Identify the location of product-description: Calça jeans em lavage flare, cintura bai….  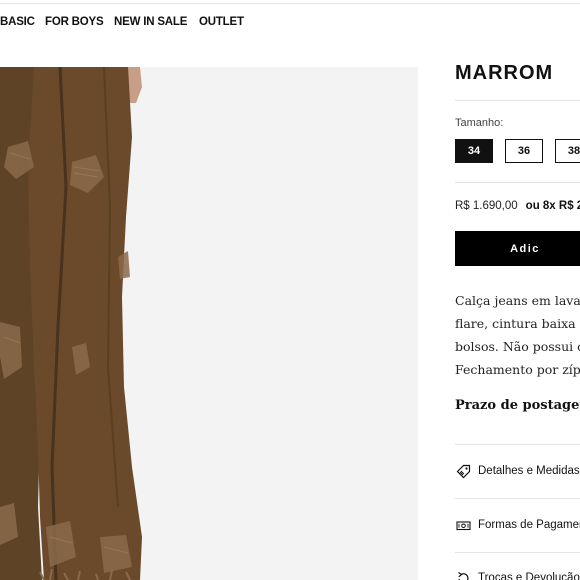
(517, 335).